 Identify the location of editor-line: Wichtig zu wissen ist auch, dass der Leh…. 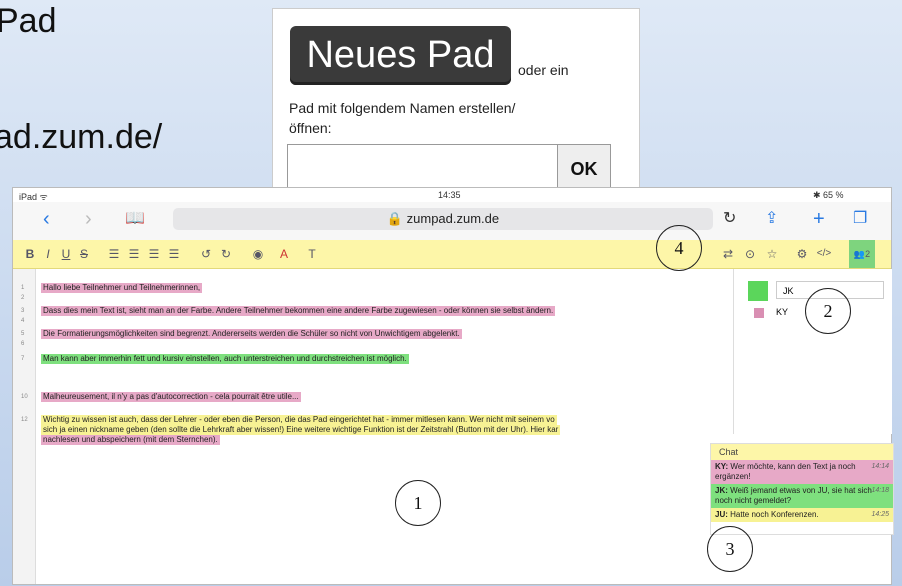
(299, 420).